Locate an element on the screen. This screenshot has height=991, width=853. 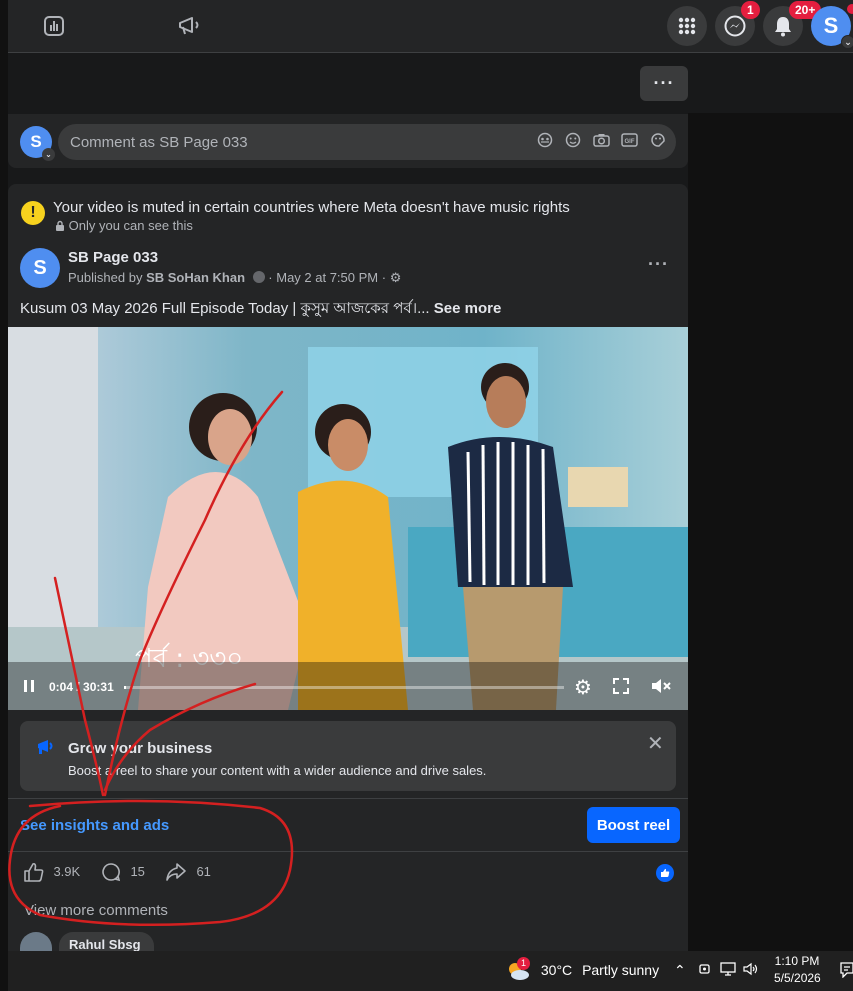
annotation-arrow-line is located at coordinates (193, 593).